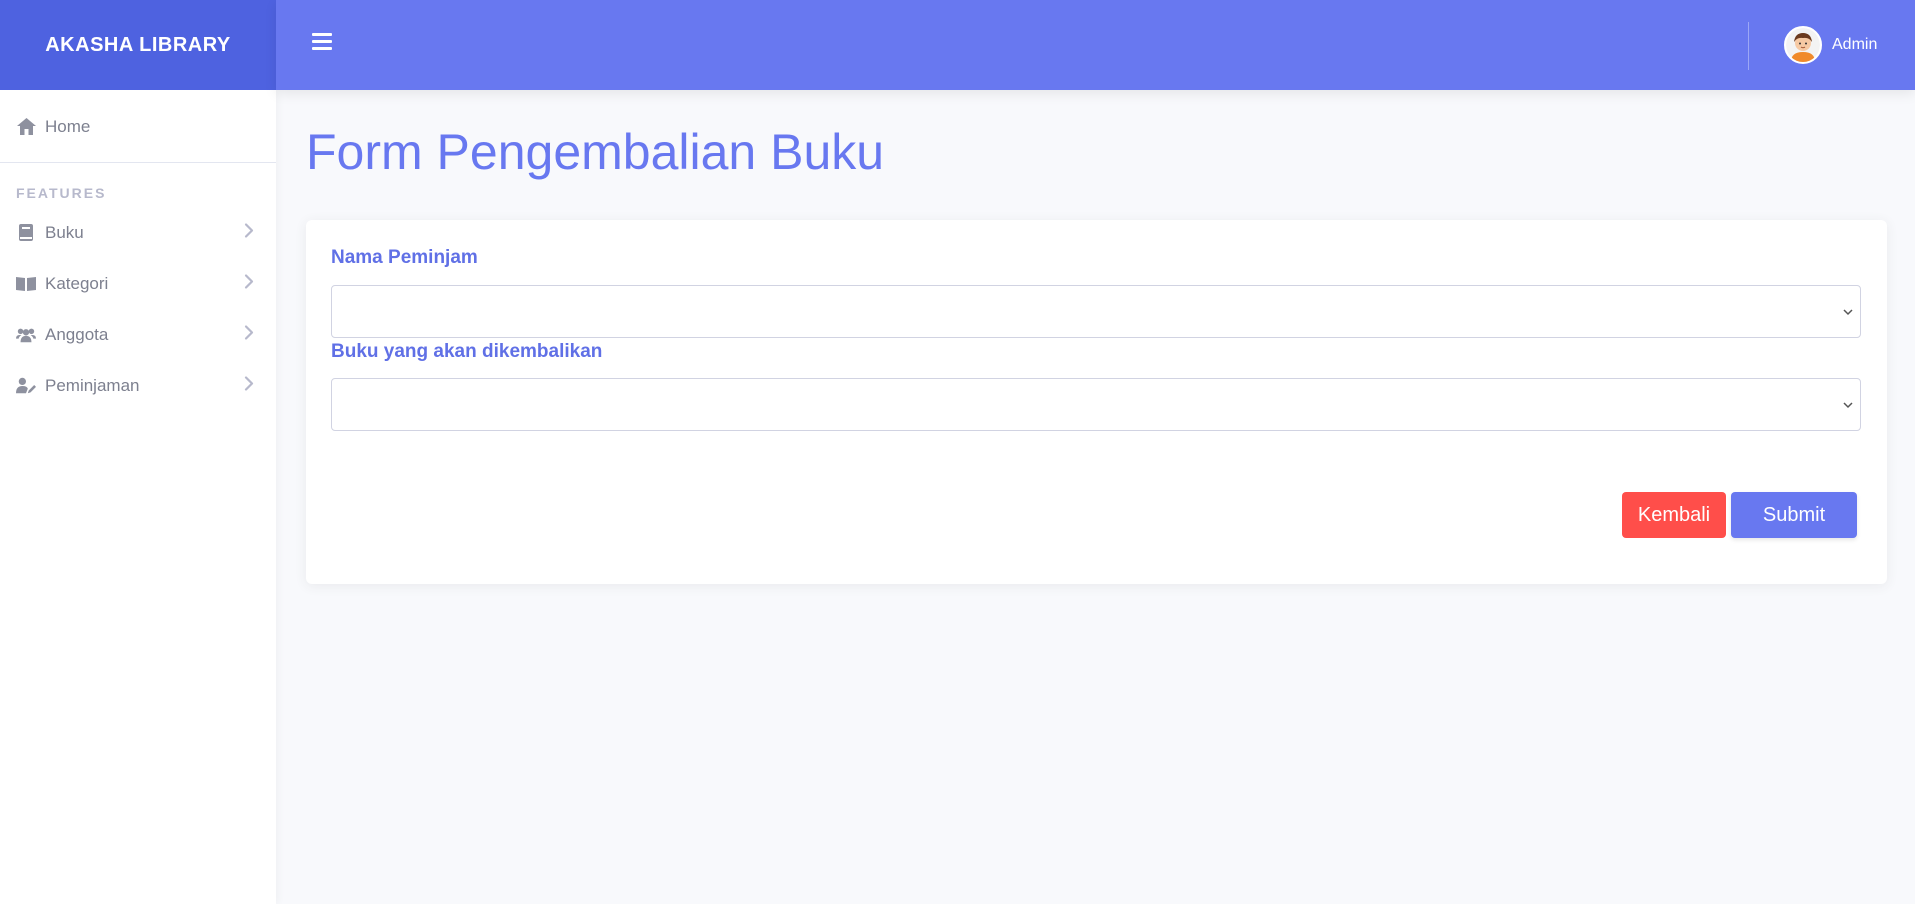 This screenshot has height=904, width=1915. I want to click on sidebar-item-label: Peminjaman, so click(92, 385).